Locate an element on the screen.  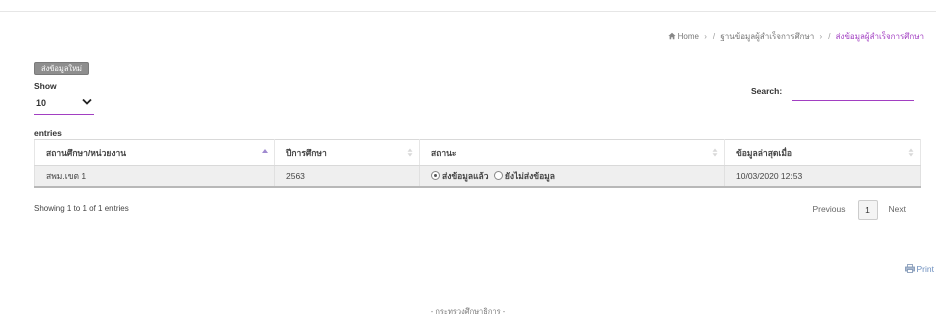
radio-sent is located at coordinates (435, 175).